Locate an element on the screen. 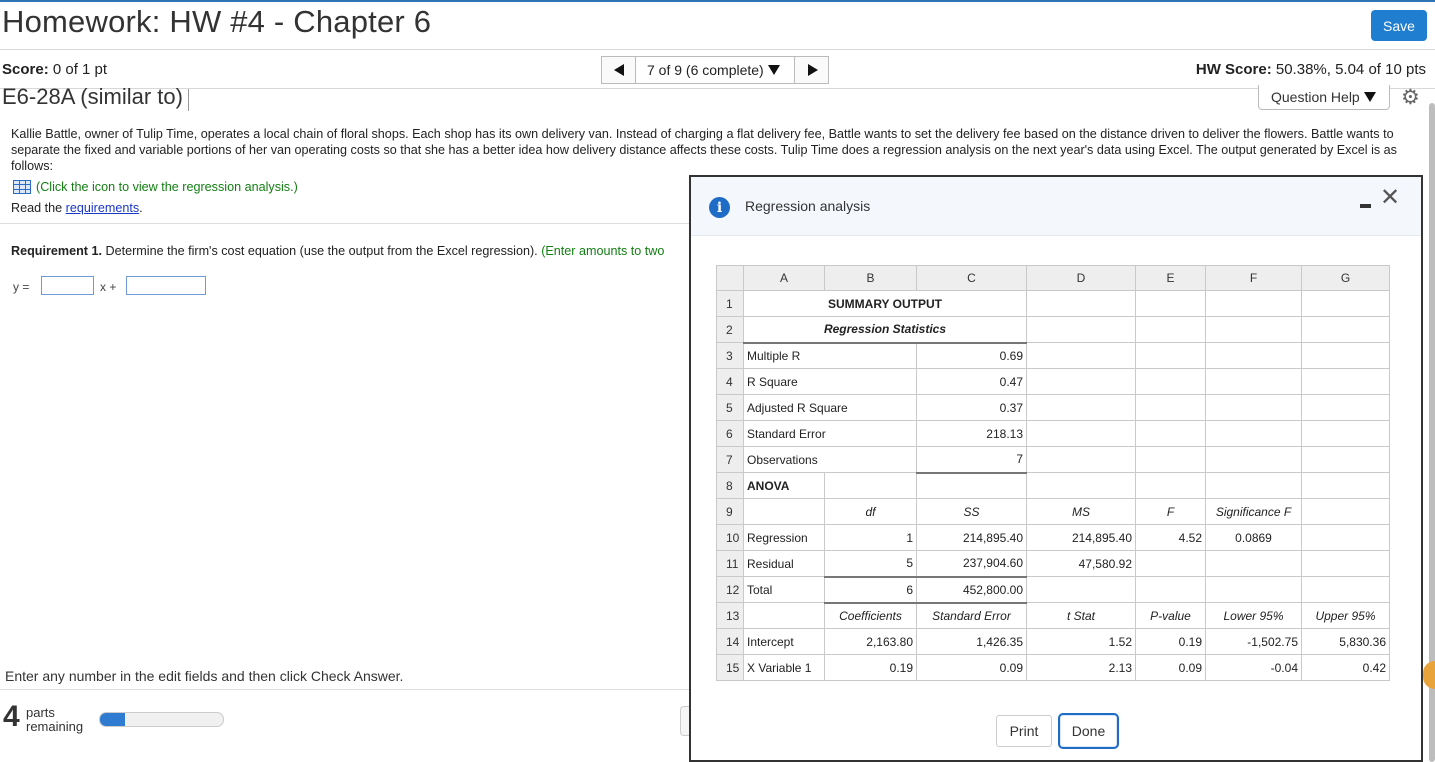 The width and height of the screenshot is (1435, 762). row-number: 15 is located at coordinates (730, 667).